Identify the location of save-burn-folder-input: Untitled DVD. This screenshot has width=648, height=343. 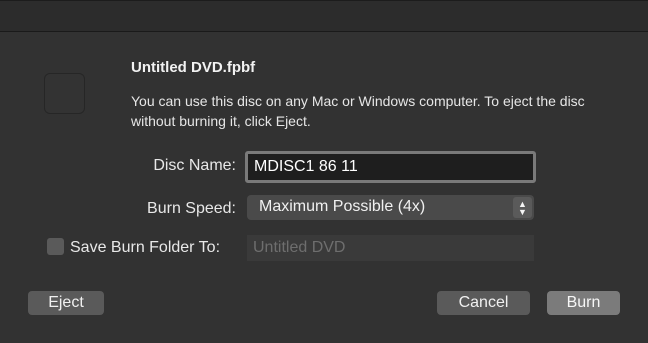
(390, 248).